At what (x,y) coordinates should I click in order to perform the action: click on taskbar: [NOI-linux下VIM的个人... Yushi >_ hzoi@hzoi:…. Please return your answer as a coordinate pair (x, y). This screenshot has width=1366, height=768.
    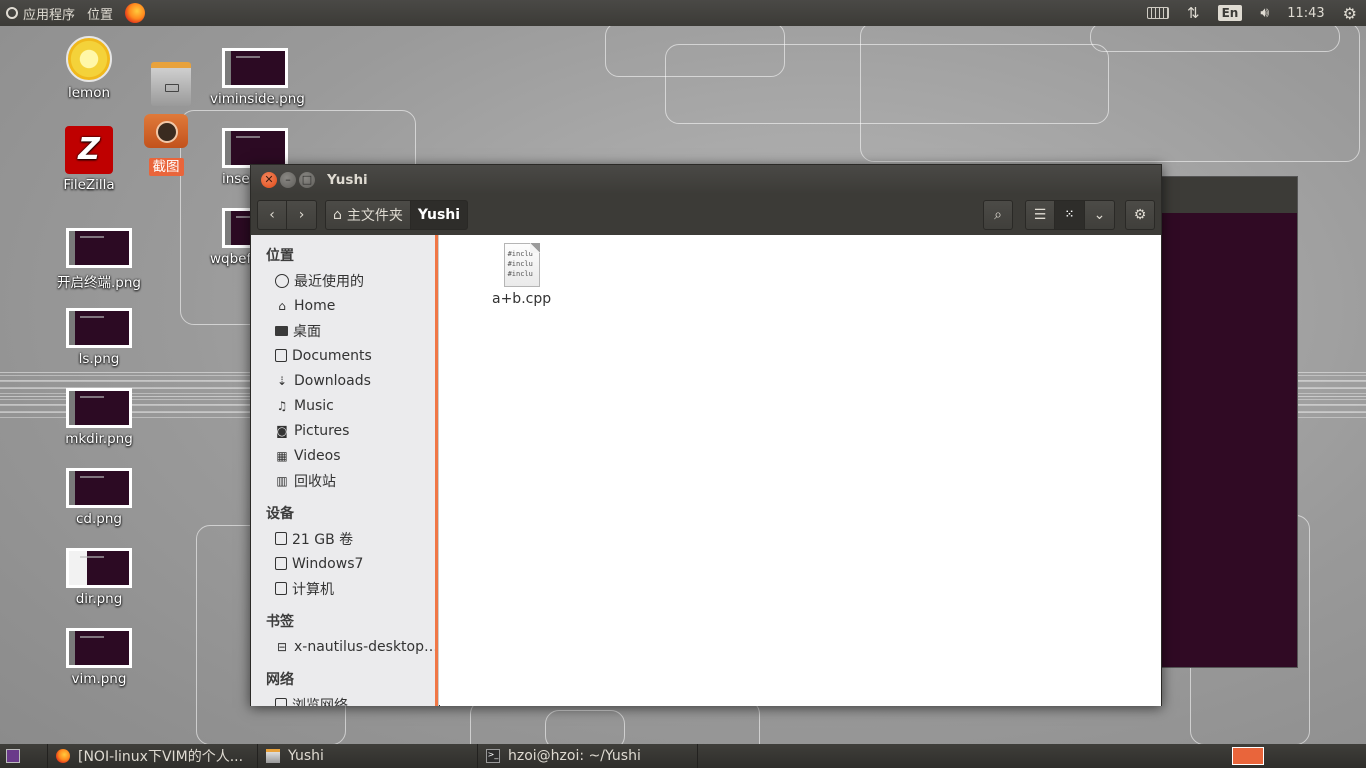
    Looking at the image, I should click on (683, 756).